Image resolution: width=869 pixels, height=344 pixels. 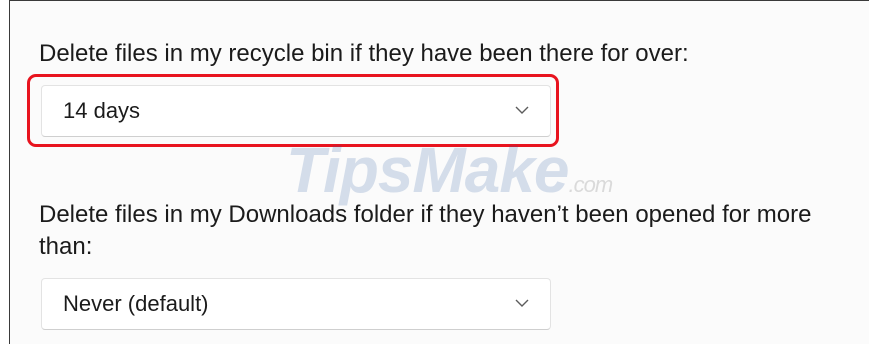 I want to click on highlight-box, so click(x=293, y=110).